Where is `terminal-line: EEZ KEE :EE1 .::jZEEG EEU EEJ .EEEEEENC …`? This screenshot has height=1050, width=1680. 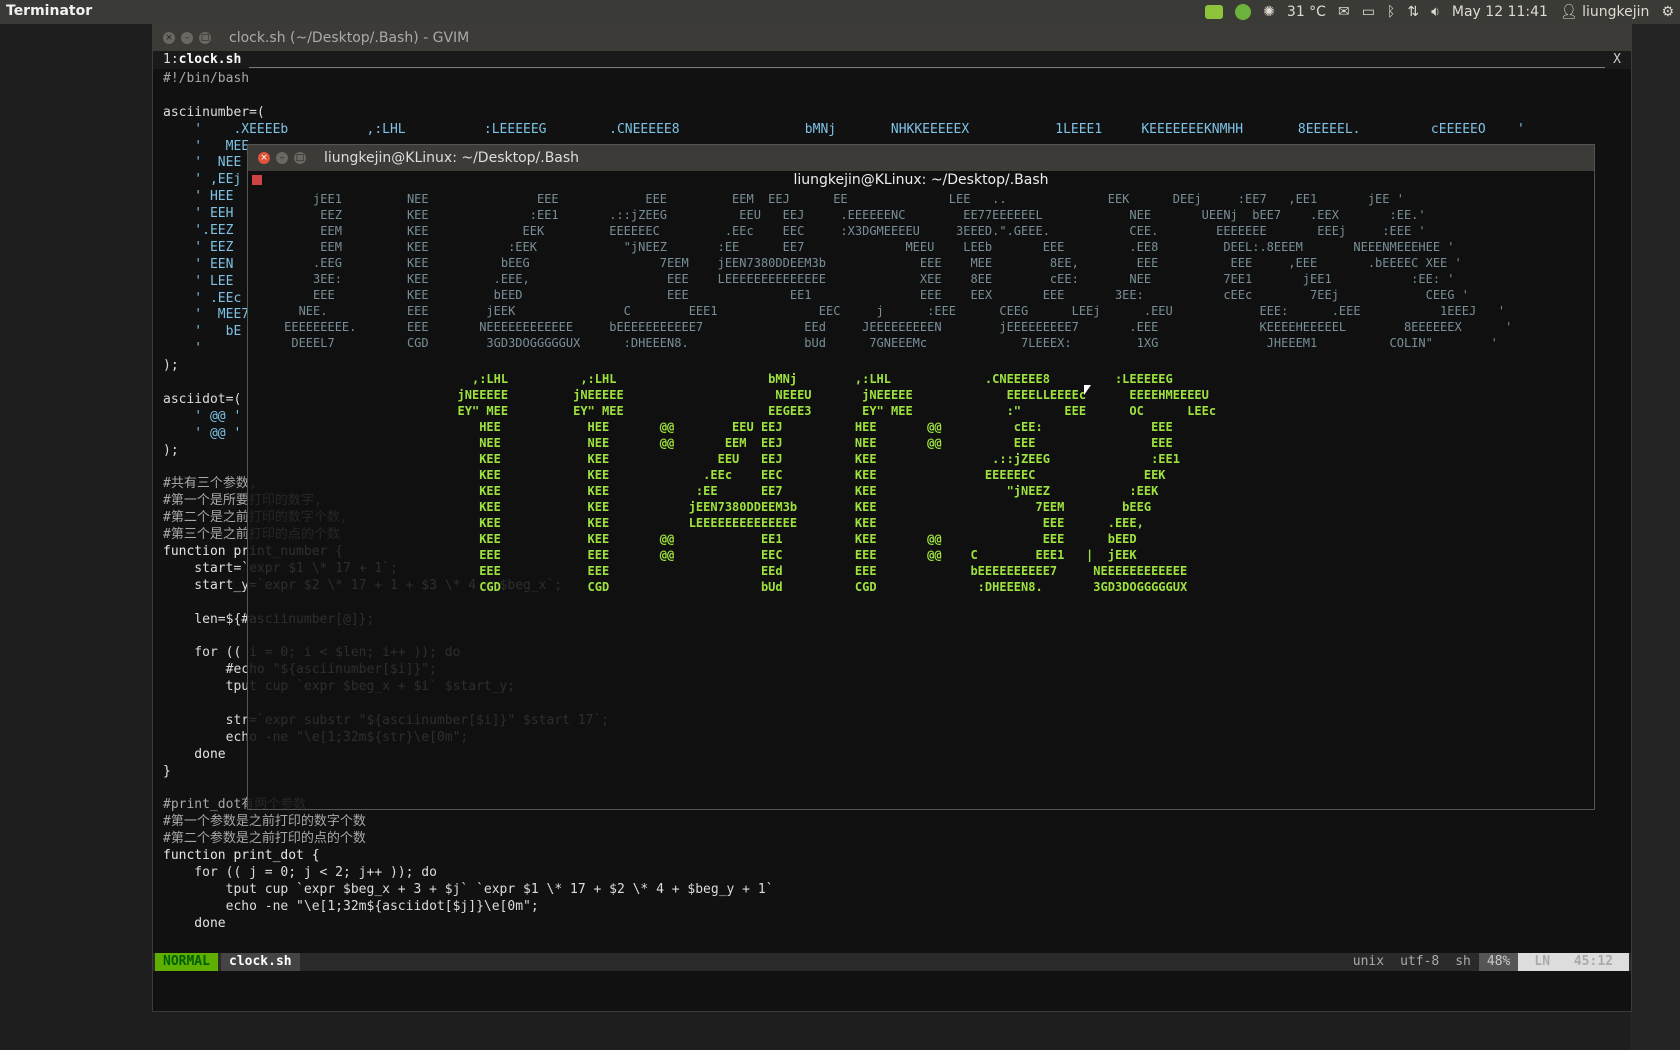 terminal-line: EEZ KEE :EE1 .::jZEEG EEU EEJ .EEEEEENC … is located at coordinates (837, 215).